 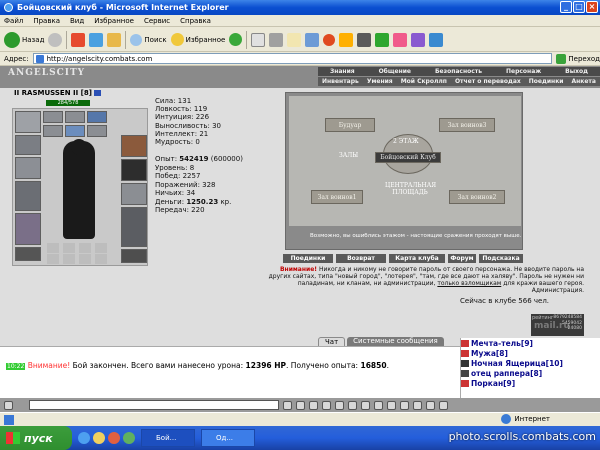 What do you see at coordinates (55, 39) in the screenshot?
I see `forward-arrow-icon` at bounding box center [55, 39].